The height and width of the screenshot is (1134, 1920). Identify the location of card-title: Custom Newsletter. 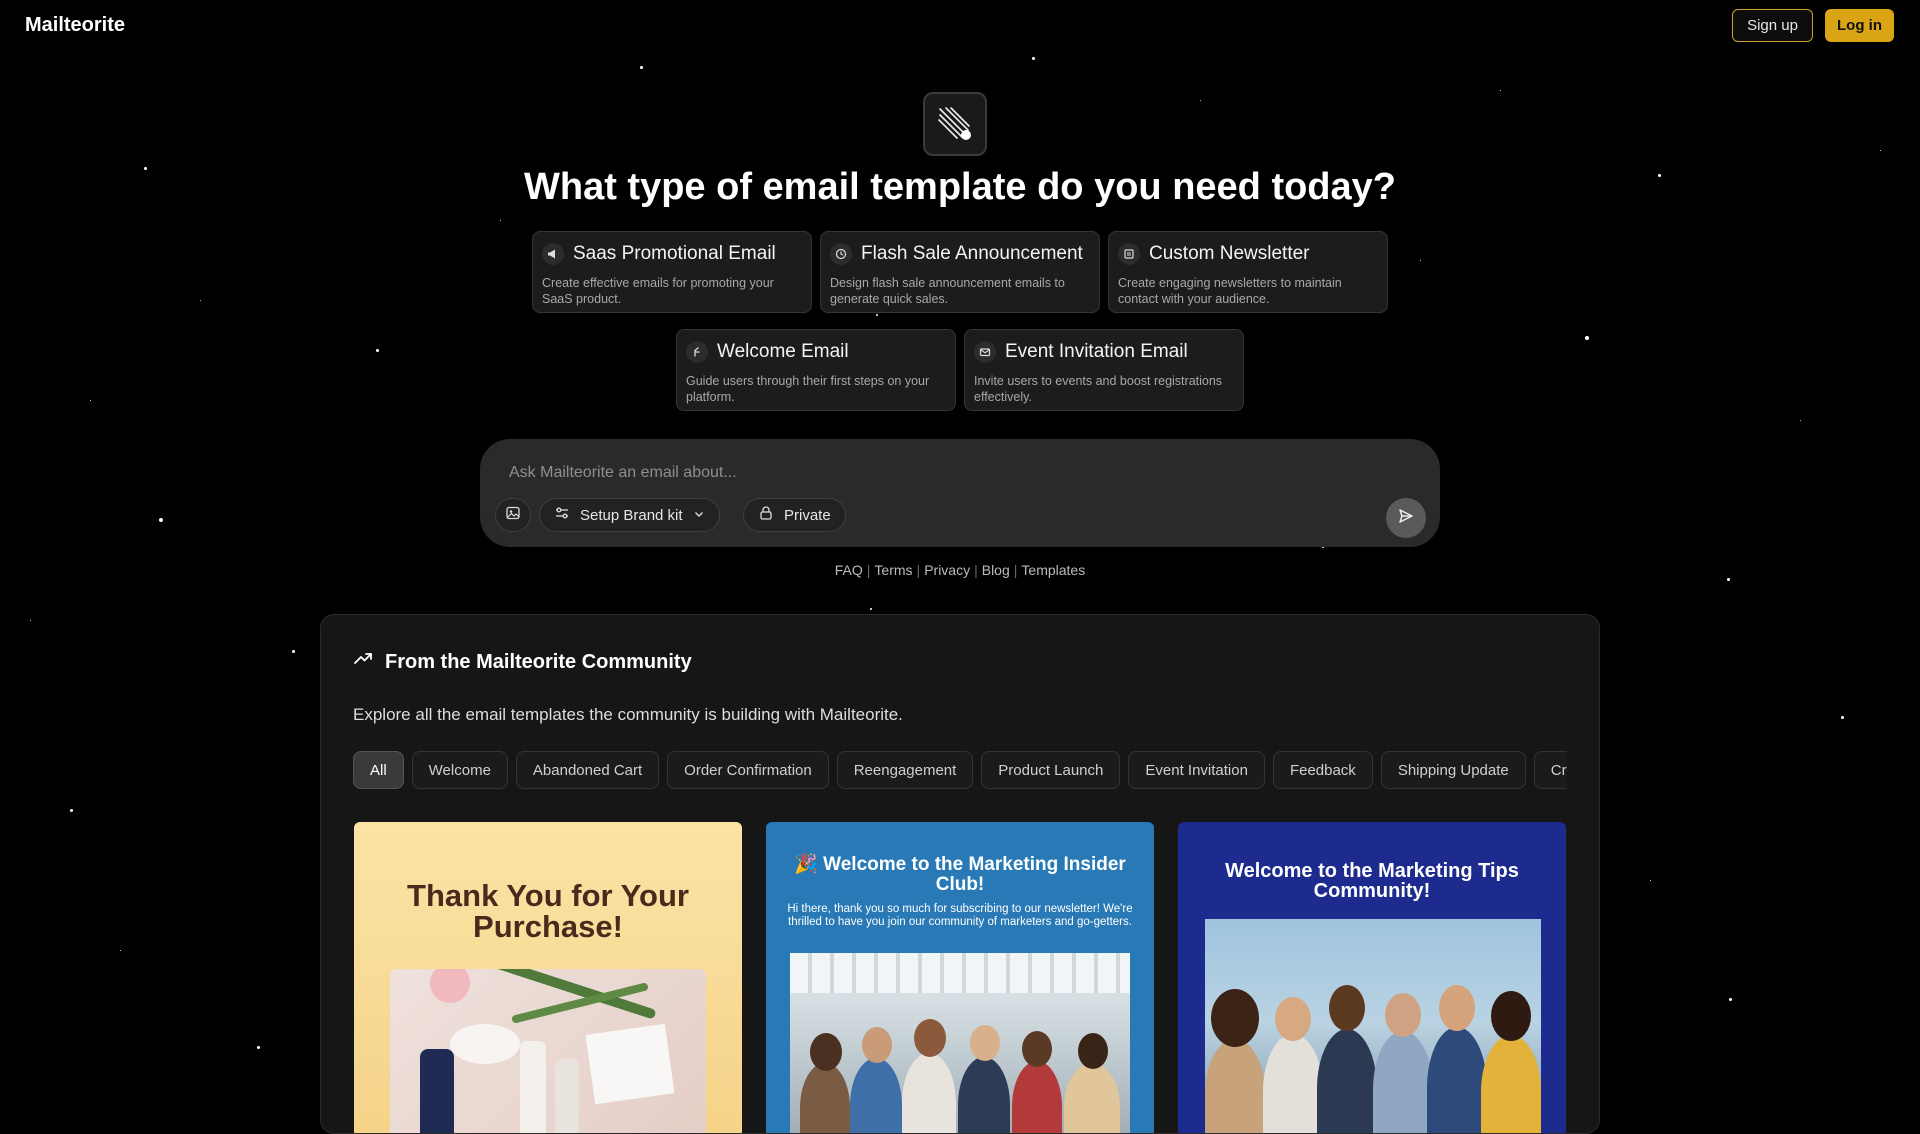
(1229, 253).